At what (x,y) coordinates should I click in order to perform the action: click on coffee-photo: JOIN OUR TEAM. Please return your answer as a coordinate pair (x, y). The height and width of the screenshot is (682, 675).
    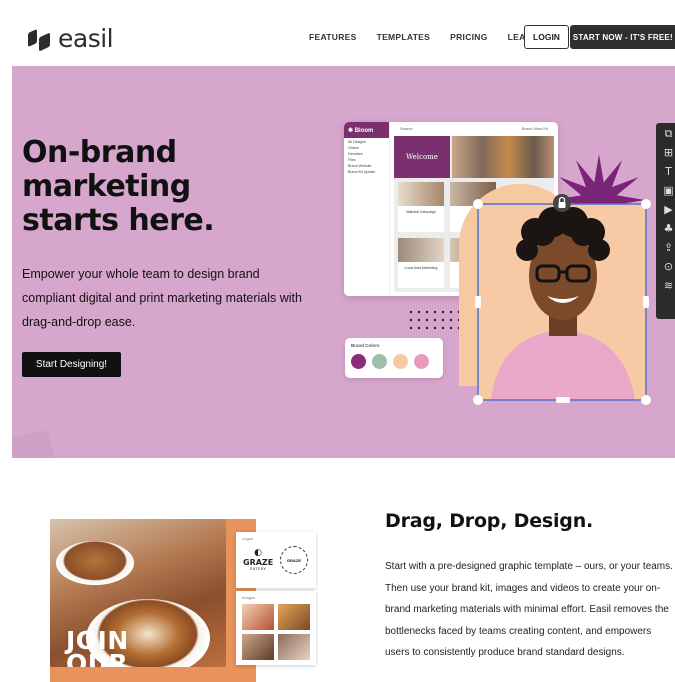
    Looking at the image, I should click on (138, 600).